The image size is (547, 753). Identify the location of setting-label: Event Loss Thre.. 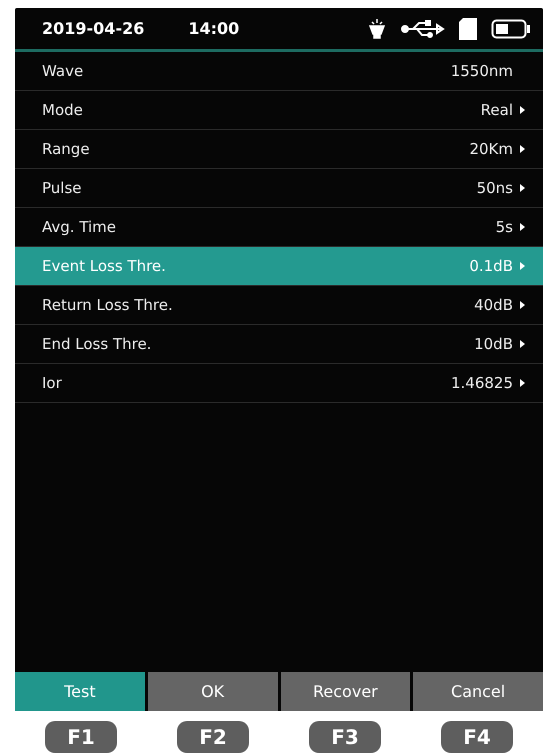
(104, 266).